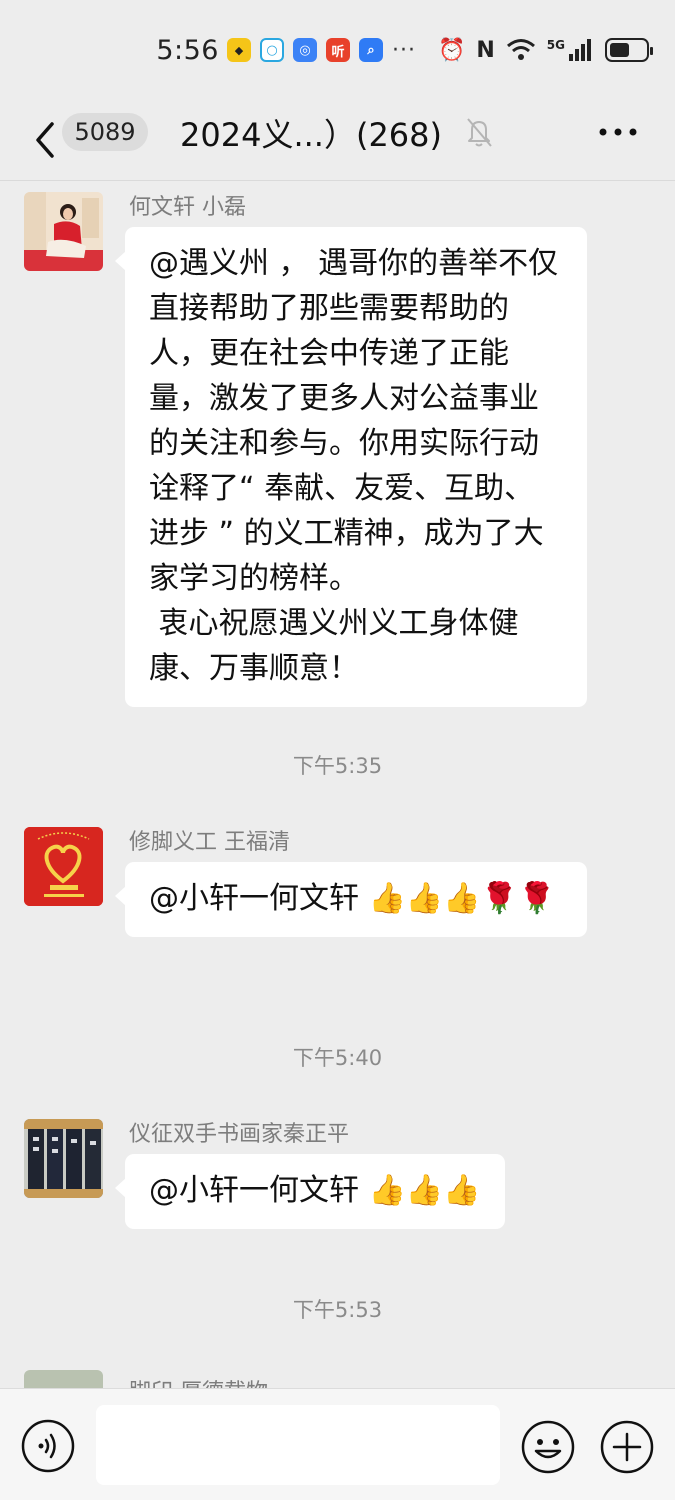 Image resolution: width=675 pixels, height=1500 pixels. I want to click on message-item: 脚印 厚德载物, so click(337, 1379).